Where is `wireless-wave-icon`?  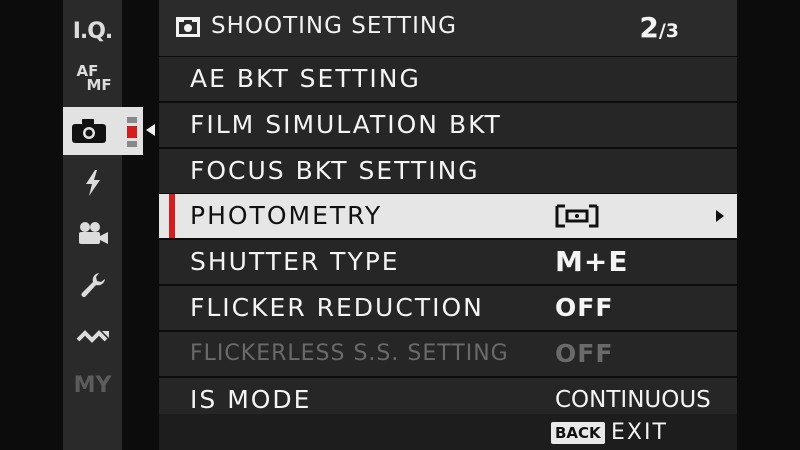
wireless-wave-icon is located at coordinates (92, 336).